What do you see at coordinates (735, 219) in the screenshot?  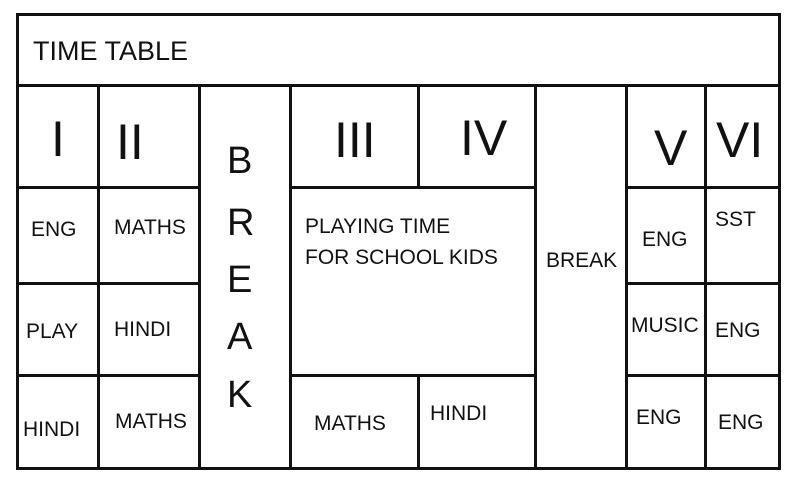 I see `col6-row1-subject: SST` at bounding box center [735, 219].